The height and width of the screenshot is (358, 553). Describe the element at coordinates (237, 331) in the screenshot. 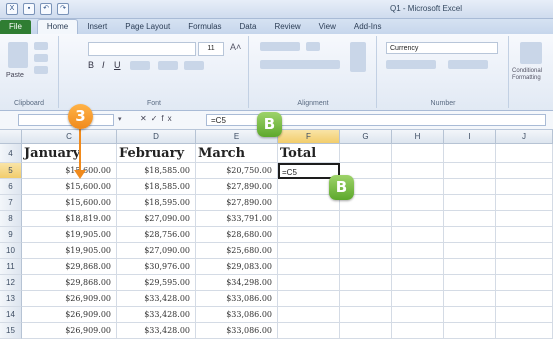

I see `value-cell: $33,086.00` at that location.